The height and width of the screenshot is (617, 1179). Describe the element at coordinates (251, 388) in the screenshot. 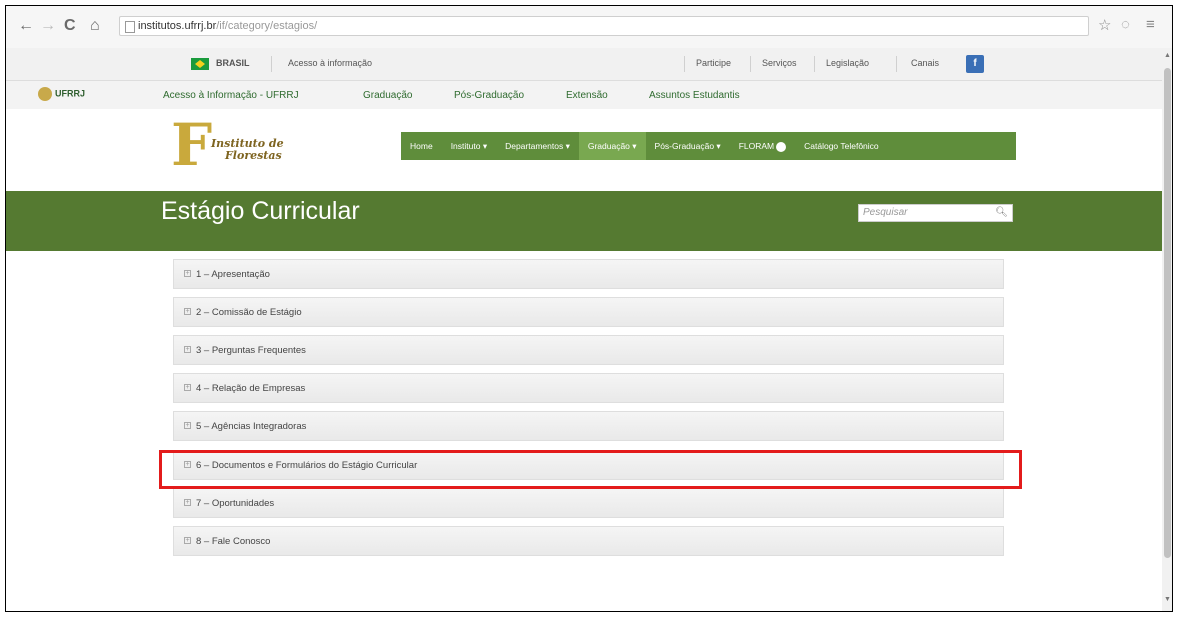

I see `accordion-label: 4 – Relação de Empresas` at that location.